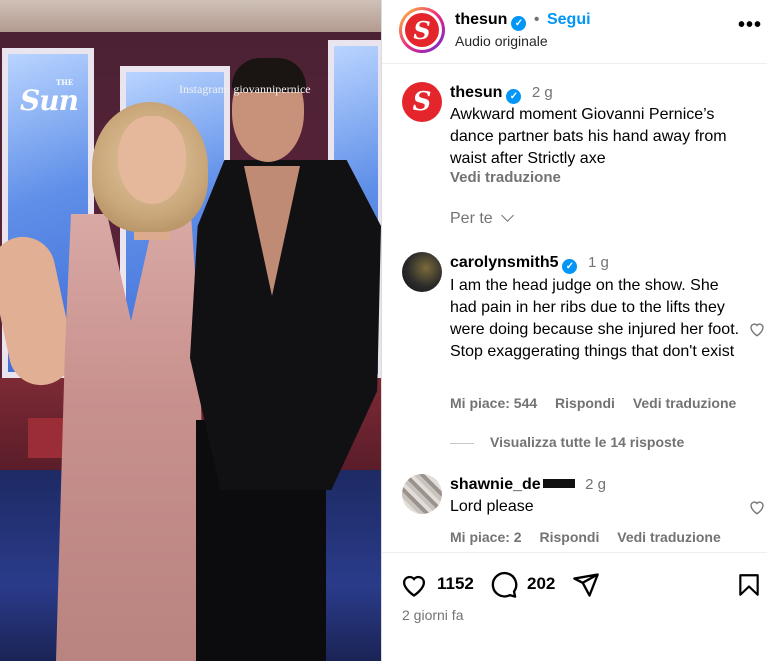 The width and height of the screenshot is (767, 661). Describe the element at coordinates (505, 177) in the screenshot. I see `caption-translate-link: Vedi traduzione` at that location.